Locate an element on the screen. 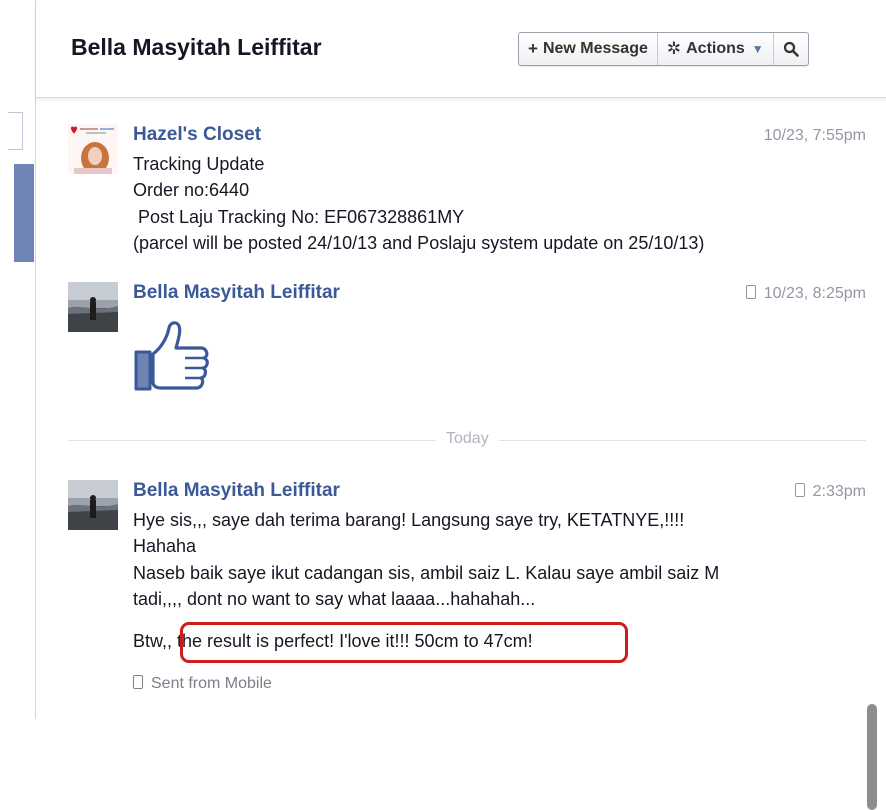 This screenshot has width=886, height=810. highlight-annotation is located at coordinates (404, 642).